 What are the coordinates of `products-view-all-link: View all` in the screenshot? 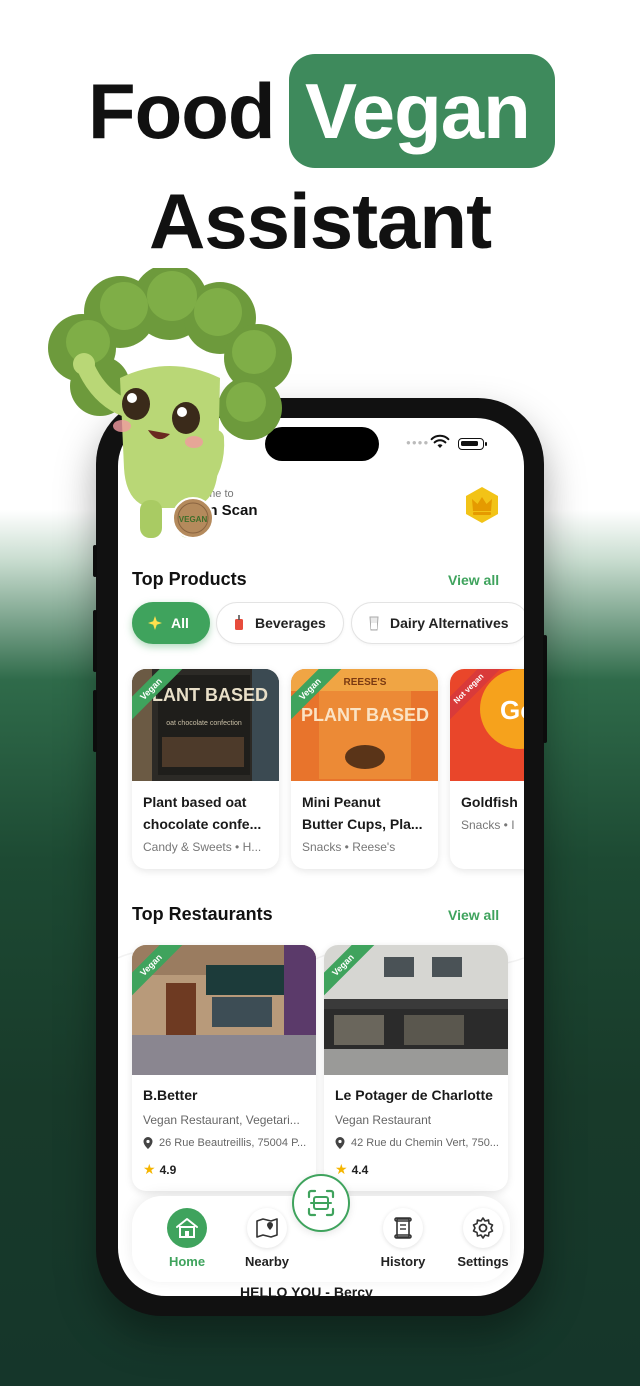 It's located at (473, 580).